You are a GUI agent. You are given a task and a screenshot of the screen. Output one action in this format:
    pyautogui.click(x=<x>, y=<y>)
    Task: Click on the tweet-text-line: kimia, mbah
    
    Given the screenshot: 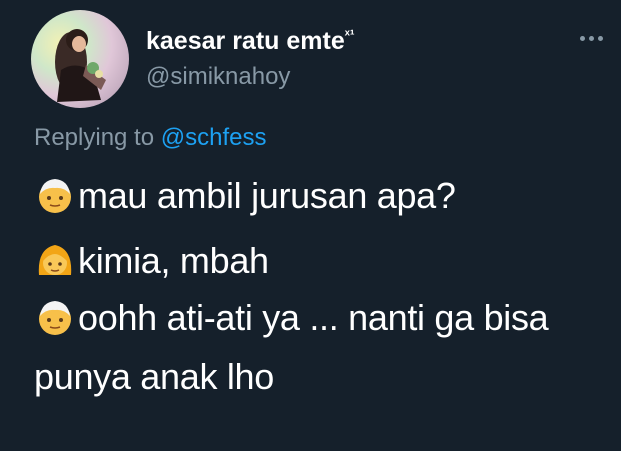 What is the action you would take?
    pyautogui.click(x=151, y=260)
    